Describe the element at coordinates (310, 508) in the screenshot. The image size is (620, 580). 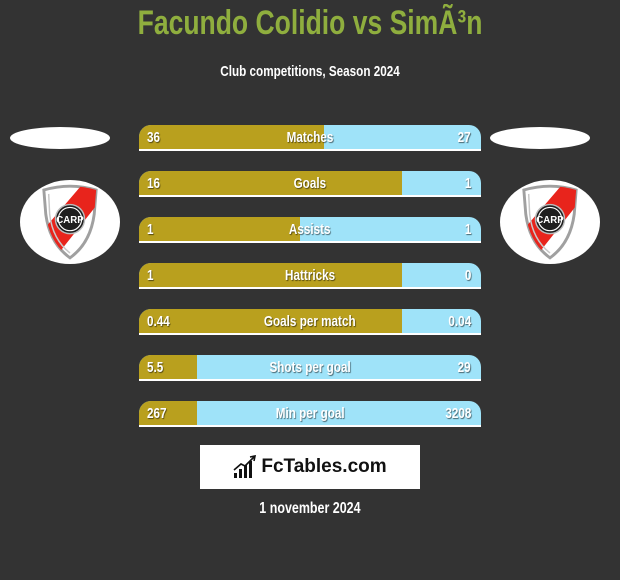
I see `report-date: 1 november 2024` at that location.